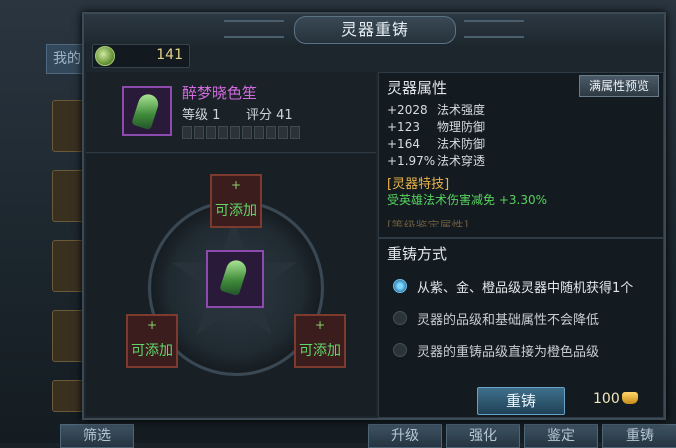 Image resolution: width=676 pixels, height=448 pixels. What do you see at coordinates (508, 352) in the screenshot?
I see `recast-option-label: 灵器的重铸品级直接为橙色品级` at bounding box center [508, 352].